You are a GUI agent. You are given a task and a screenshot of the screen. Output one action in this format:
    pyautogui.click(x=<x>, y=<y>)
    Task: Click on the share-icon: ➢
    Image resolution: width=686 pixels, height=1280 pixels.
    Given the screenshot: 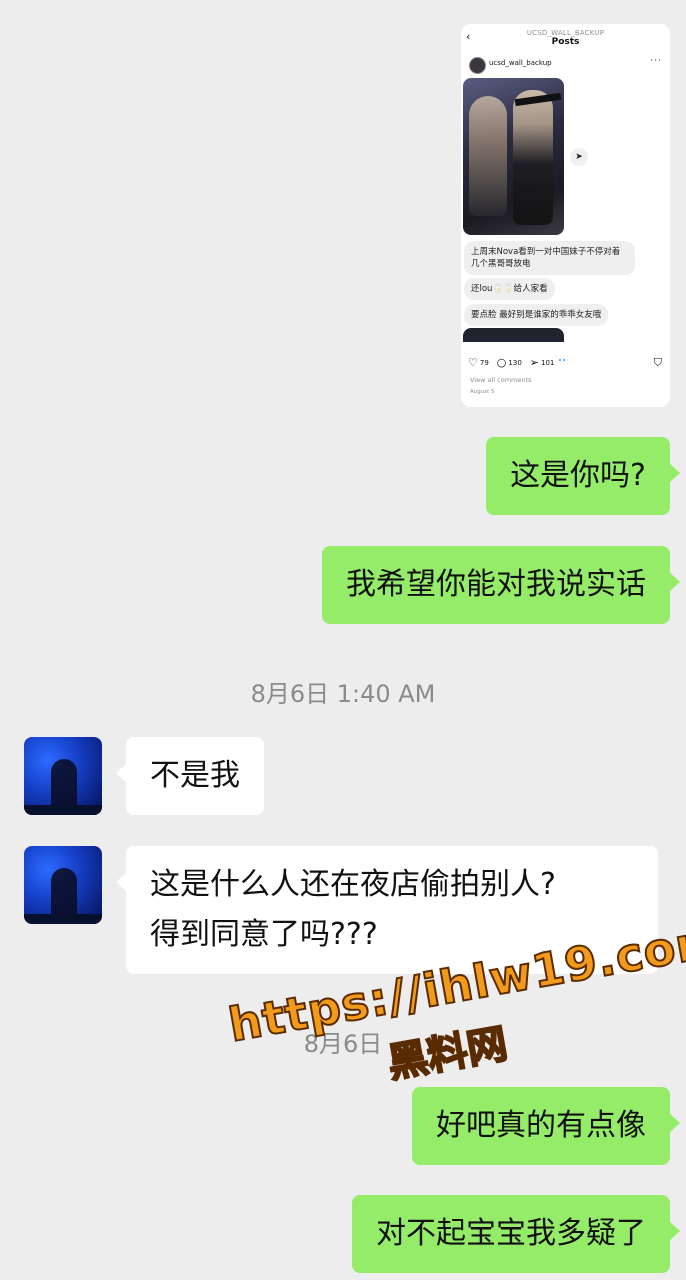 What is the action you would take?
    pyautogui.click(x=534, y=362)
    